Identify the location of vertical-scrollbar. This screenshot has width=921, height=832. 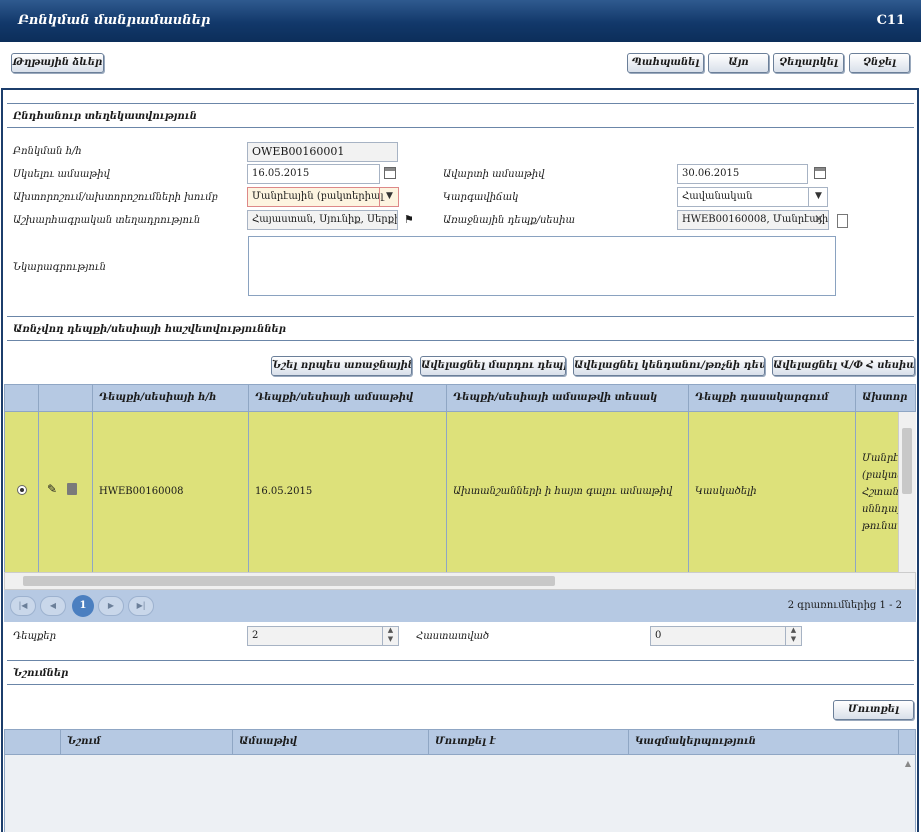
(907, 492).